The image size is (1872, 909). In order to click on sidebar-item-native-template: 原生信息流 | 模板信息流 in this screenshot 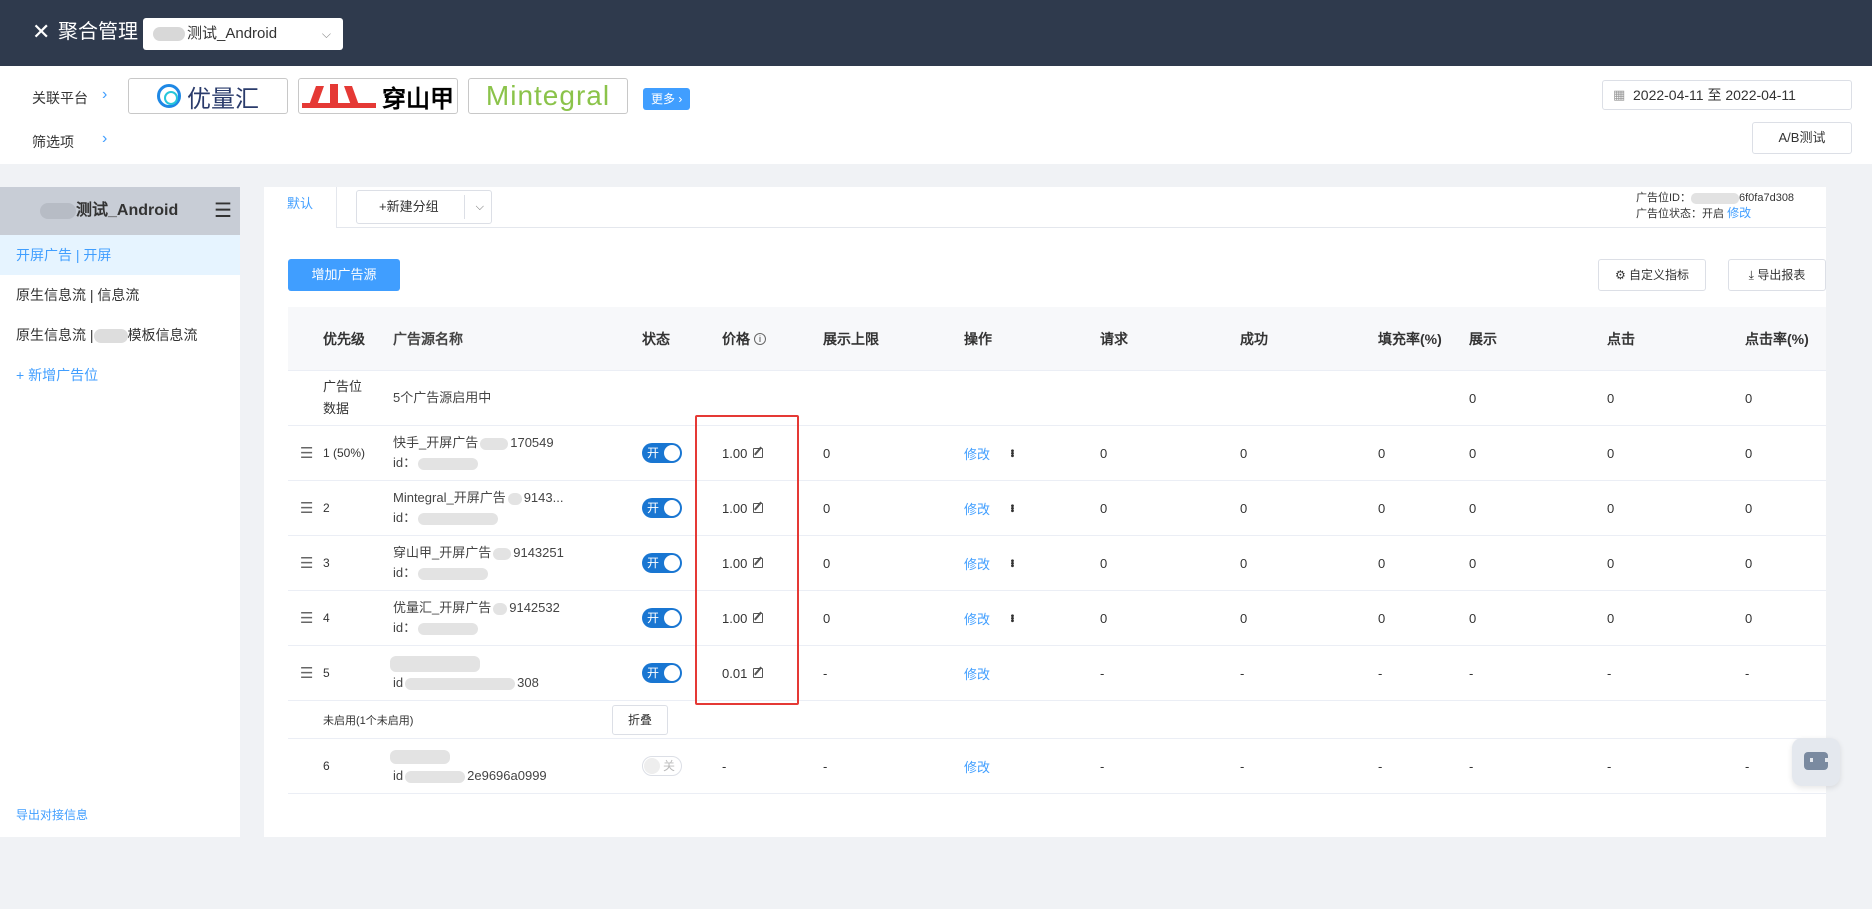, I will do `click(120, 335)`.